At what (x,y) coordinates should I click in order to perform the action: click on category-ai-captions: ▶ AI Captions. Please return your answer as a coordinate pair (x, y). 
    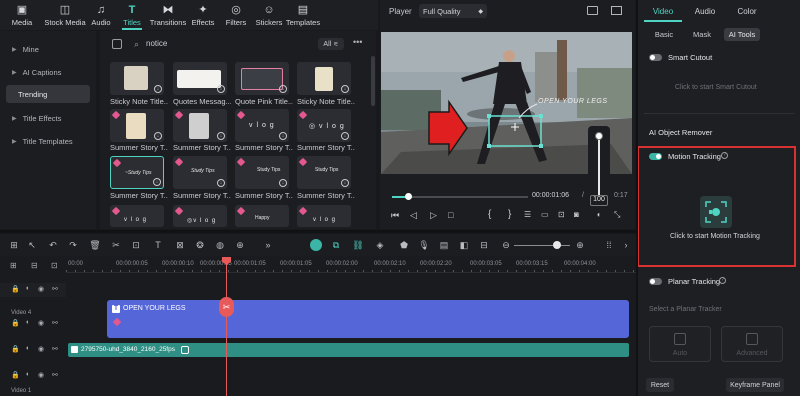
    Looking at the image, I should click on (48, 72).